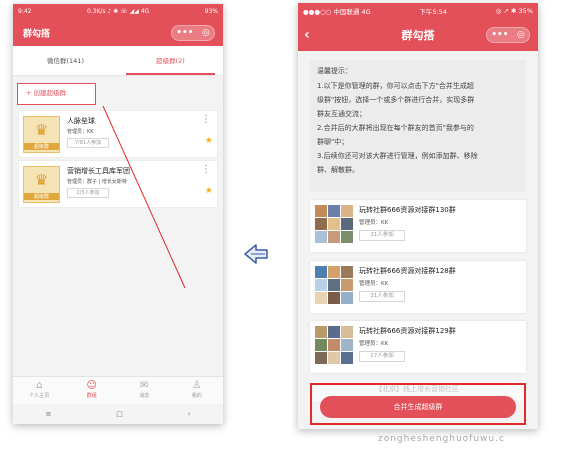  What do you see at coordinates (256, 254) in the screenshot?
I see `transition-arrow-icon` at bounding box center [256, 254].